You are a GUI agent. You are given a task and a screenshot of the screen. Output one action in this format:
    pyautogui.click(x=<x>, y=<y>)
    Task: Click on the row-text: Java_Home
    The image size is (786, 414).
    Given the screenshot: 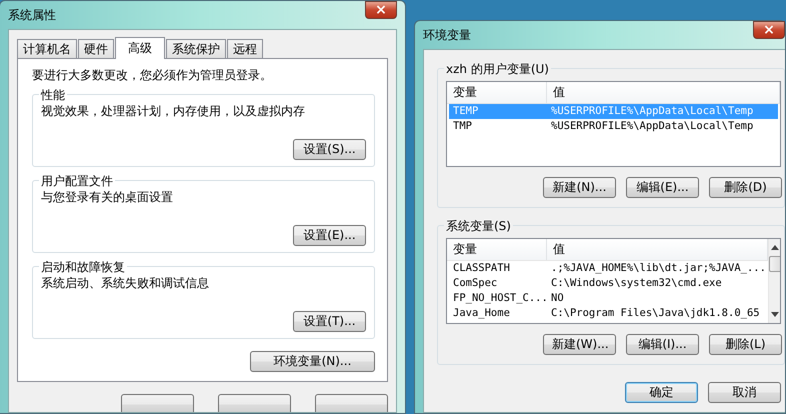 What is the action you would take?
    pyautogui.click(x=481, y=313)
    